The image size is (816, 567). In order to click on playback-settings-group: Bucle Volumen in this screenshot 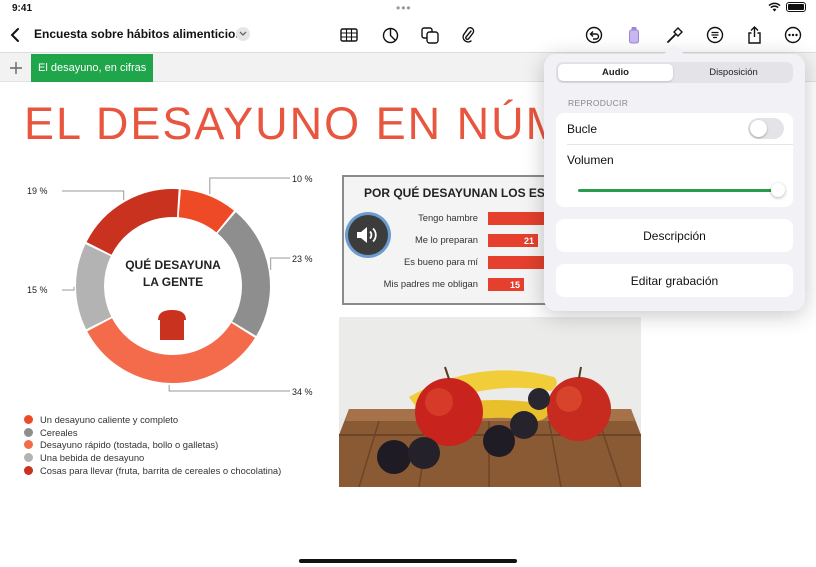, I will do `click(674, 160)`.